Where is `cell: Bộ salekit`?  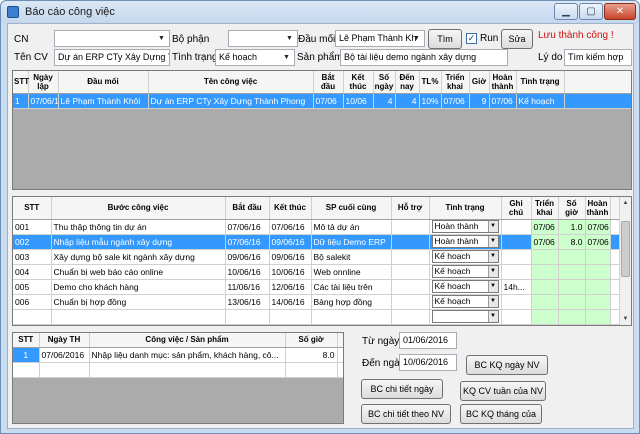
cell: Bộ salekit is located at coordinates (351, 257).